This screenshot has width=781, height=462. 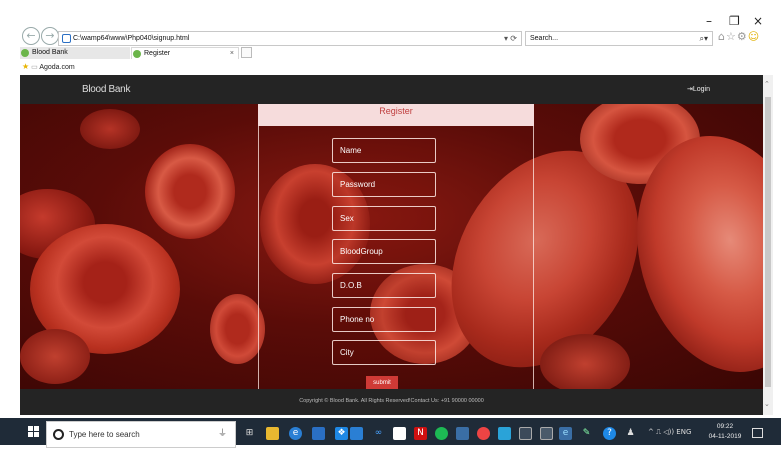 I want to click on edge-icon: e, so click(x=295, y=433).